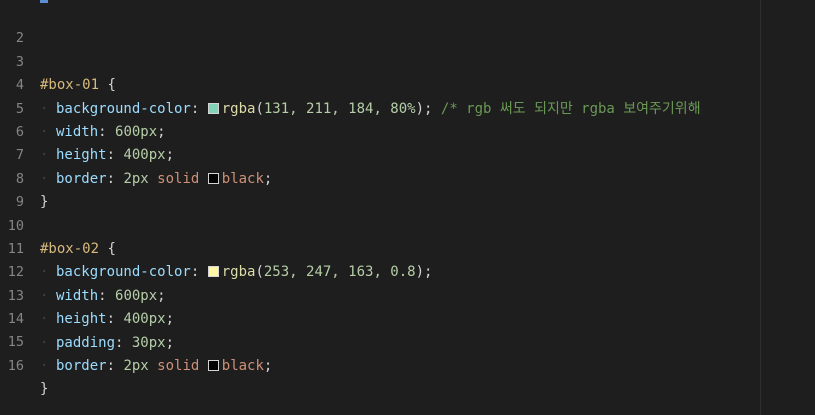 This screenshot has height=415, width=815. I want to click on css-value: 2px, so click(136, 365).